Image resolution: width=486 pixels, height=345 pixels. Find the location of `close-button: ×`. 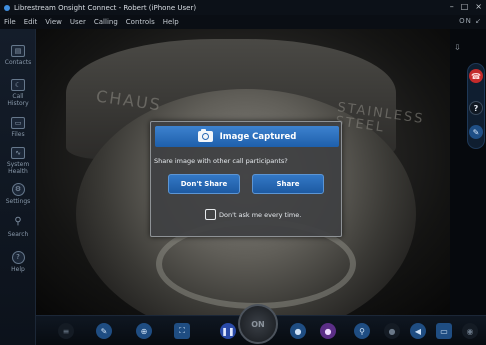

close-button: × is located at coordinates (478, 6).